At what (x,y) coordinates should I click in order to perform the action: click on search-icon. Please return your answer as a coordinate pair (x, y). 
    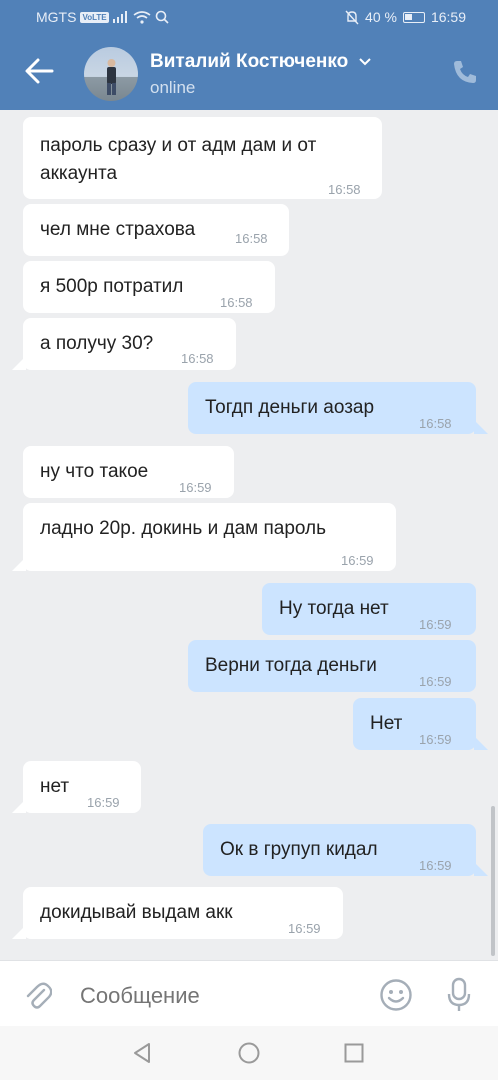
    Looking at the image, I should click on (162, 17).